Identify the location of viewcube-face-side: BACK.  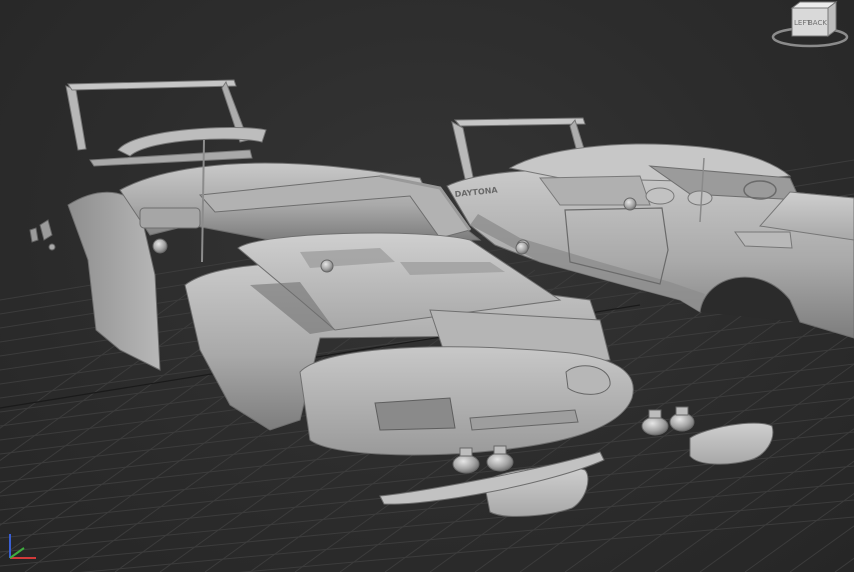
(817, 23).